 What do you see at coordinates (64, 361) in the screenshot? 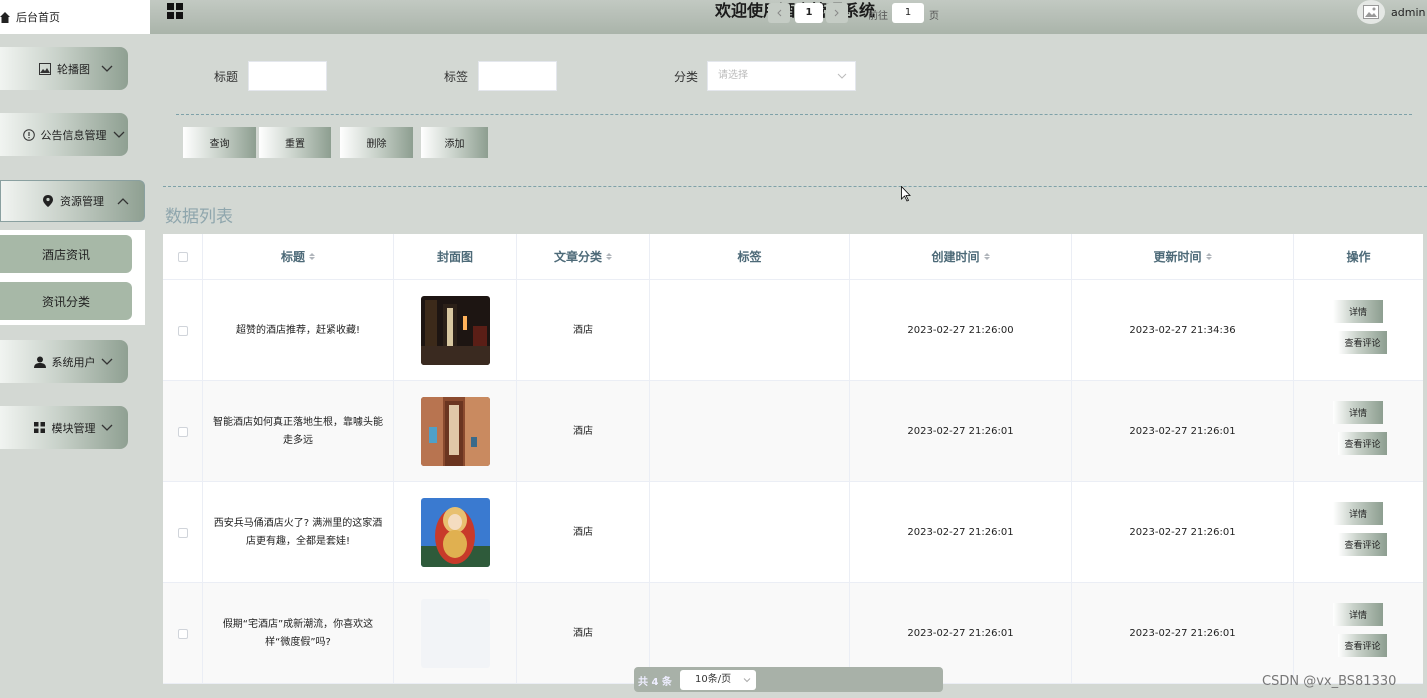
I see `sidebar-item-system-user: 系统用户` at bounding box center [64, 361].